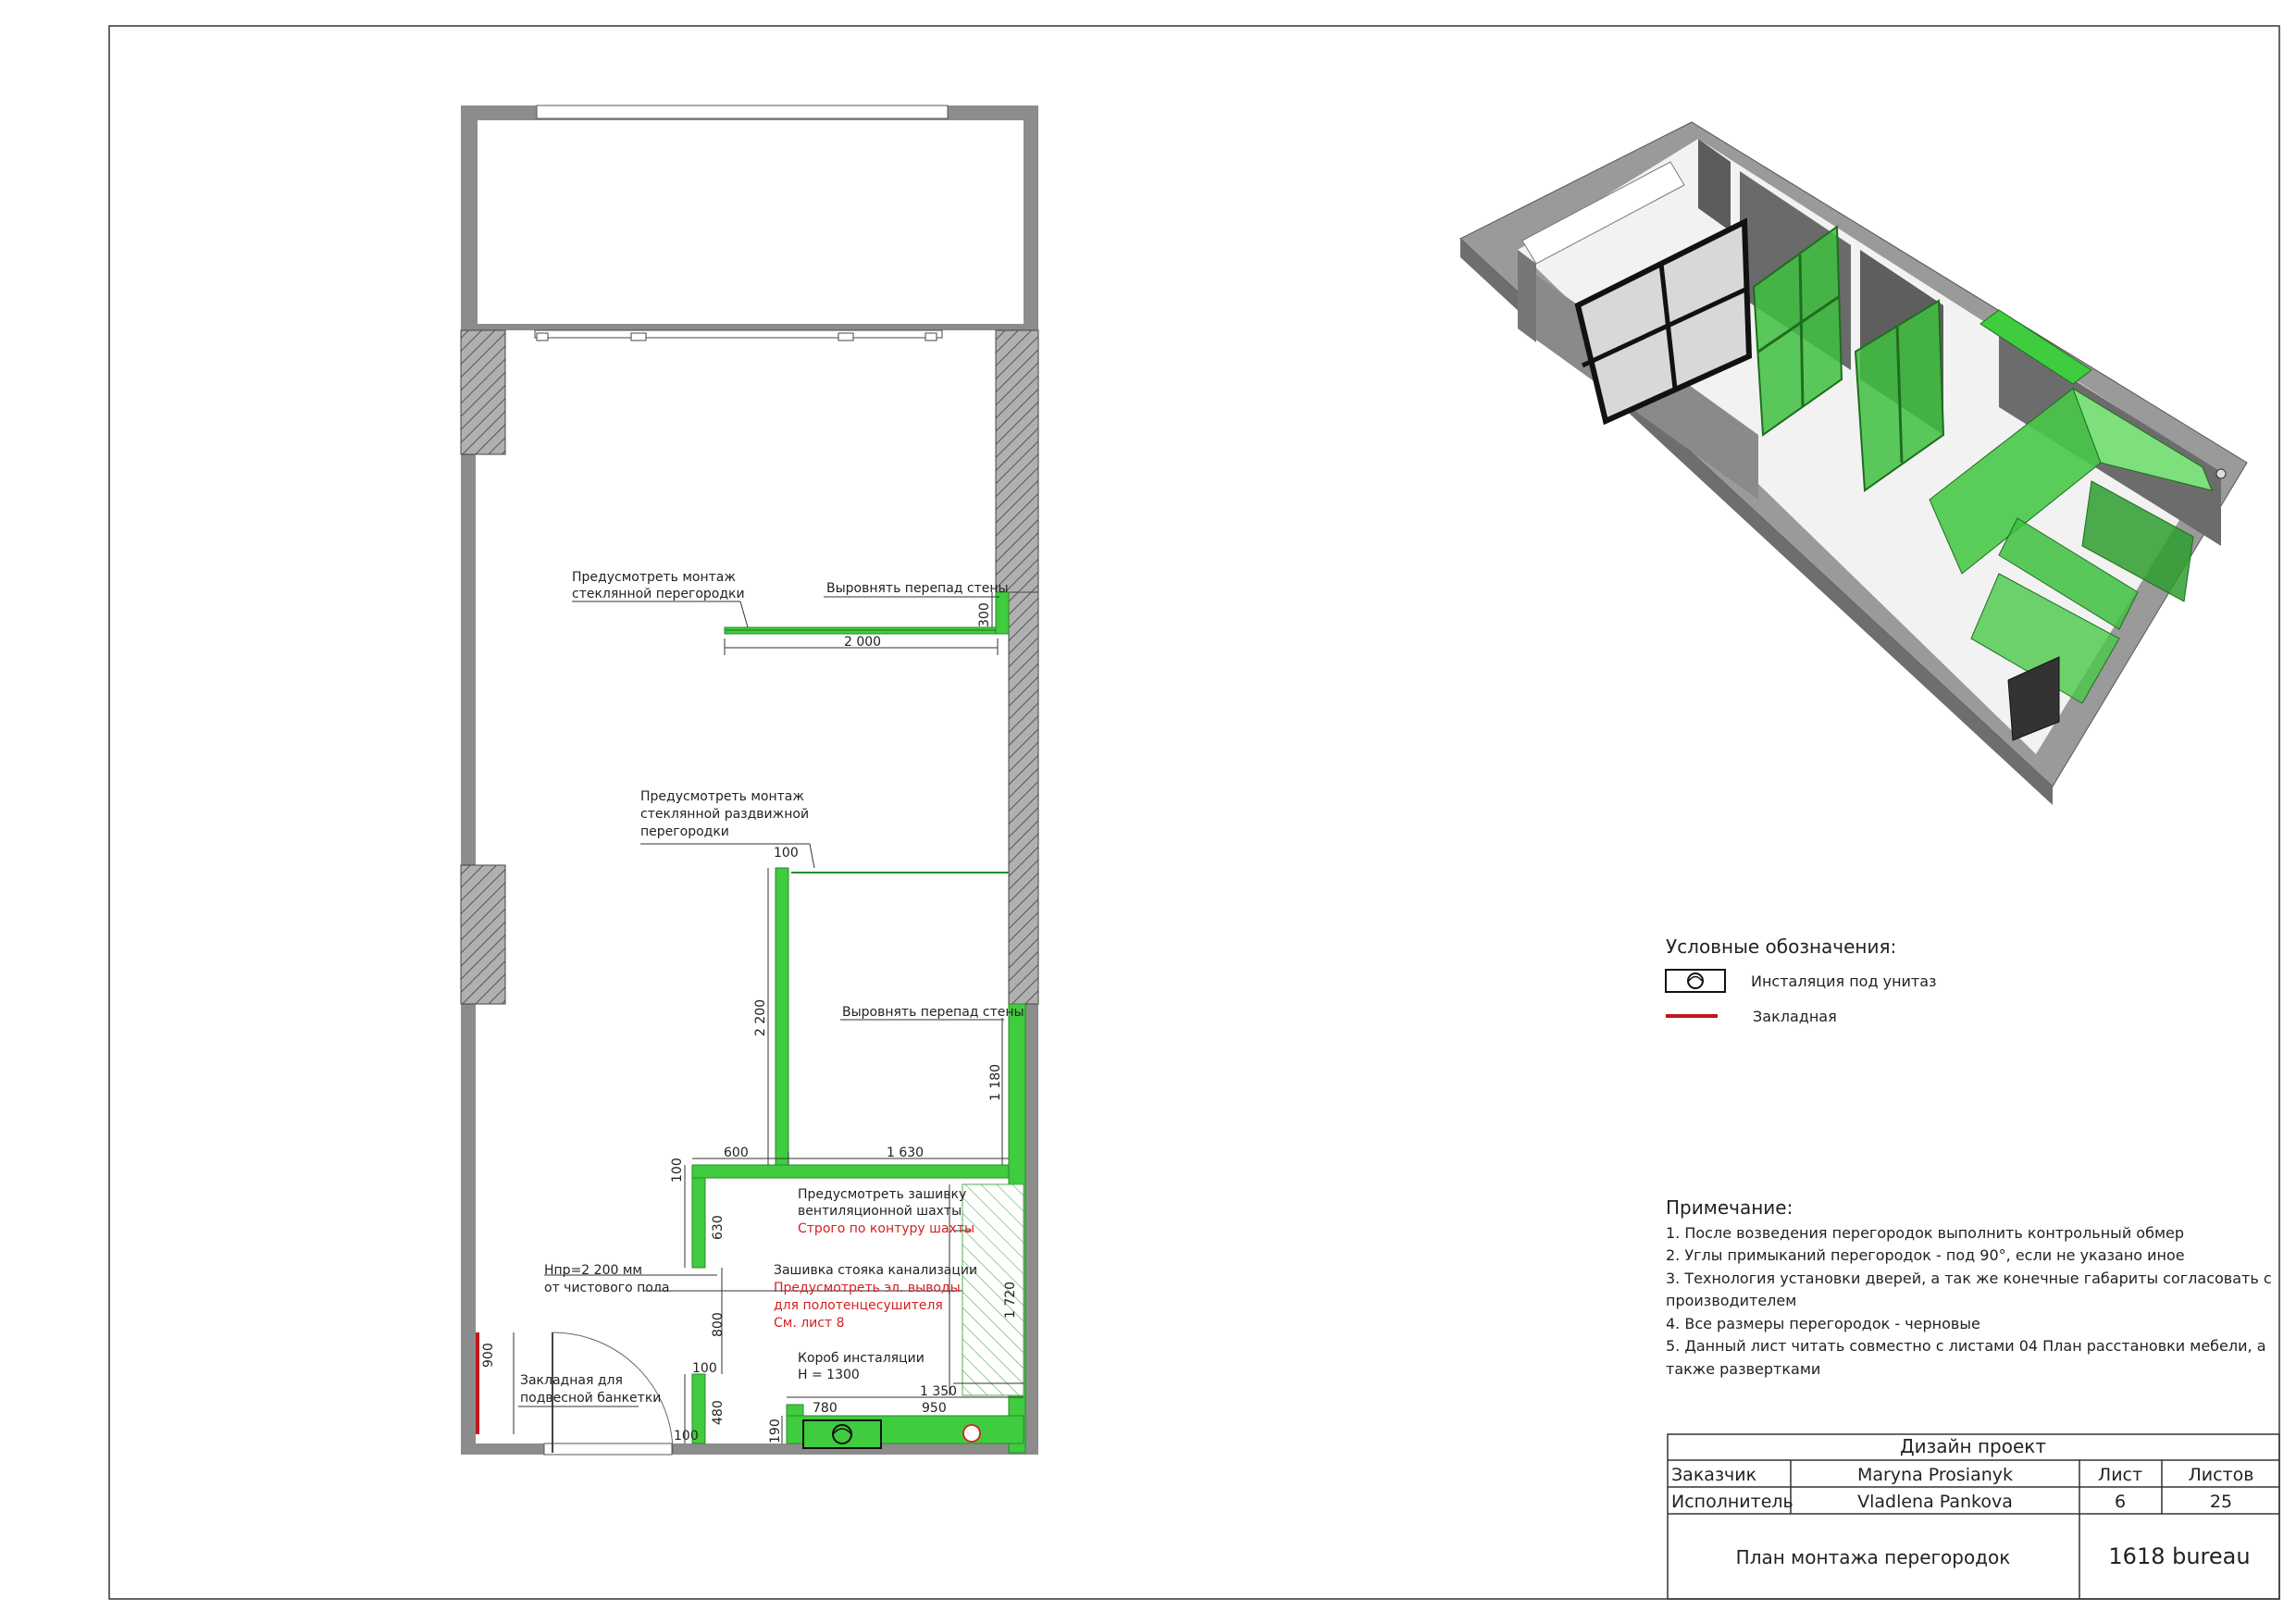 The image size is (2296, 1623). I want to click on dim-600: 600, so click(737, 1153).